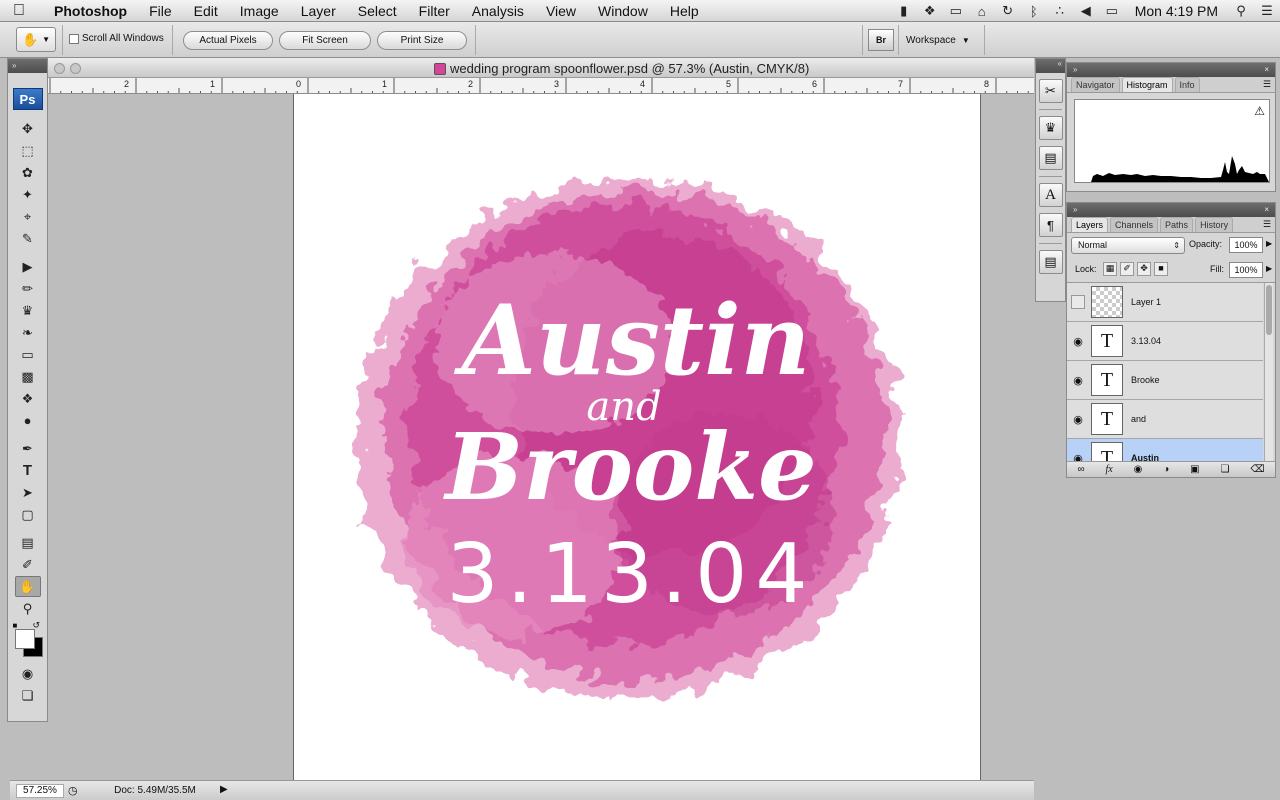  I want to click on opacity-field: 100%, so click(1246, 245).